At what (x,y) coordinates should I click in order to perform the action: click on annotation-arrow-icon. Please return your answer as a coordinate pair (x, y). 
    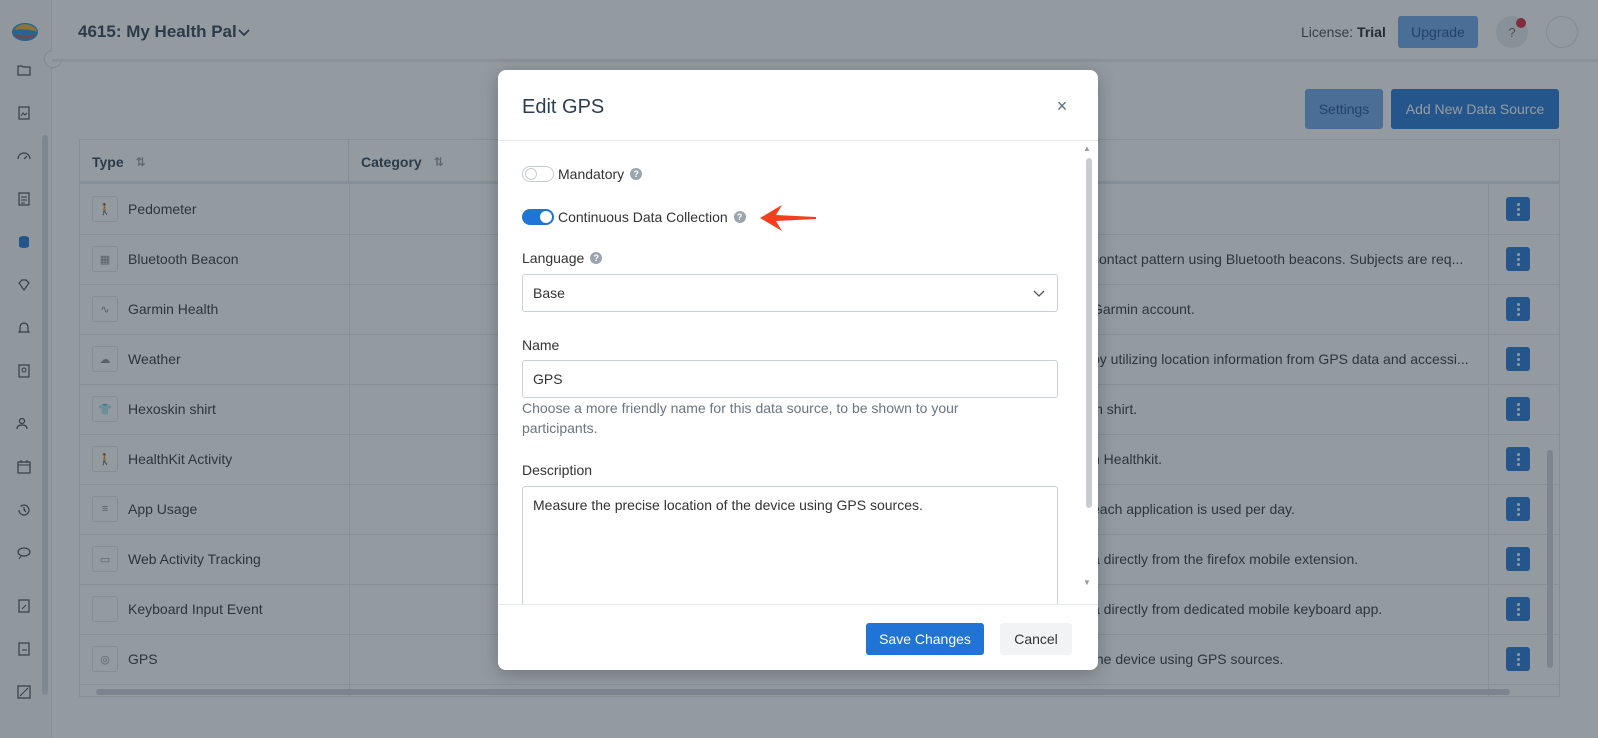
    Looking at the image, I should click on (788, 218).